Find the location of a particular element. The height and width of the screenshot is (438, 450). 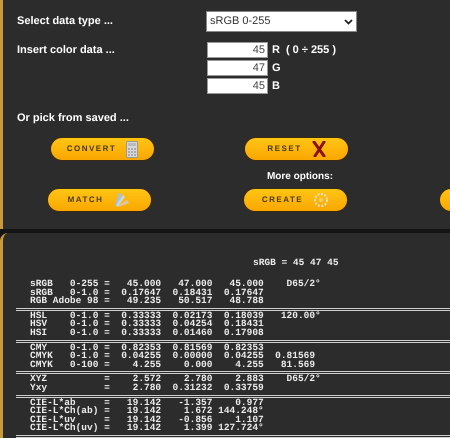

output-line: CIE-L*Ch(ab) = 19.142 1.672 144.248° is located at coordinates (147, 411).